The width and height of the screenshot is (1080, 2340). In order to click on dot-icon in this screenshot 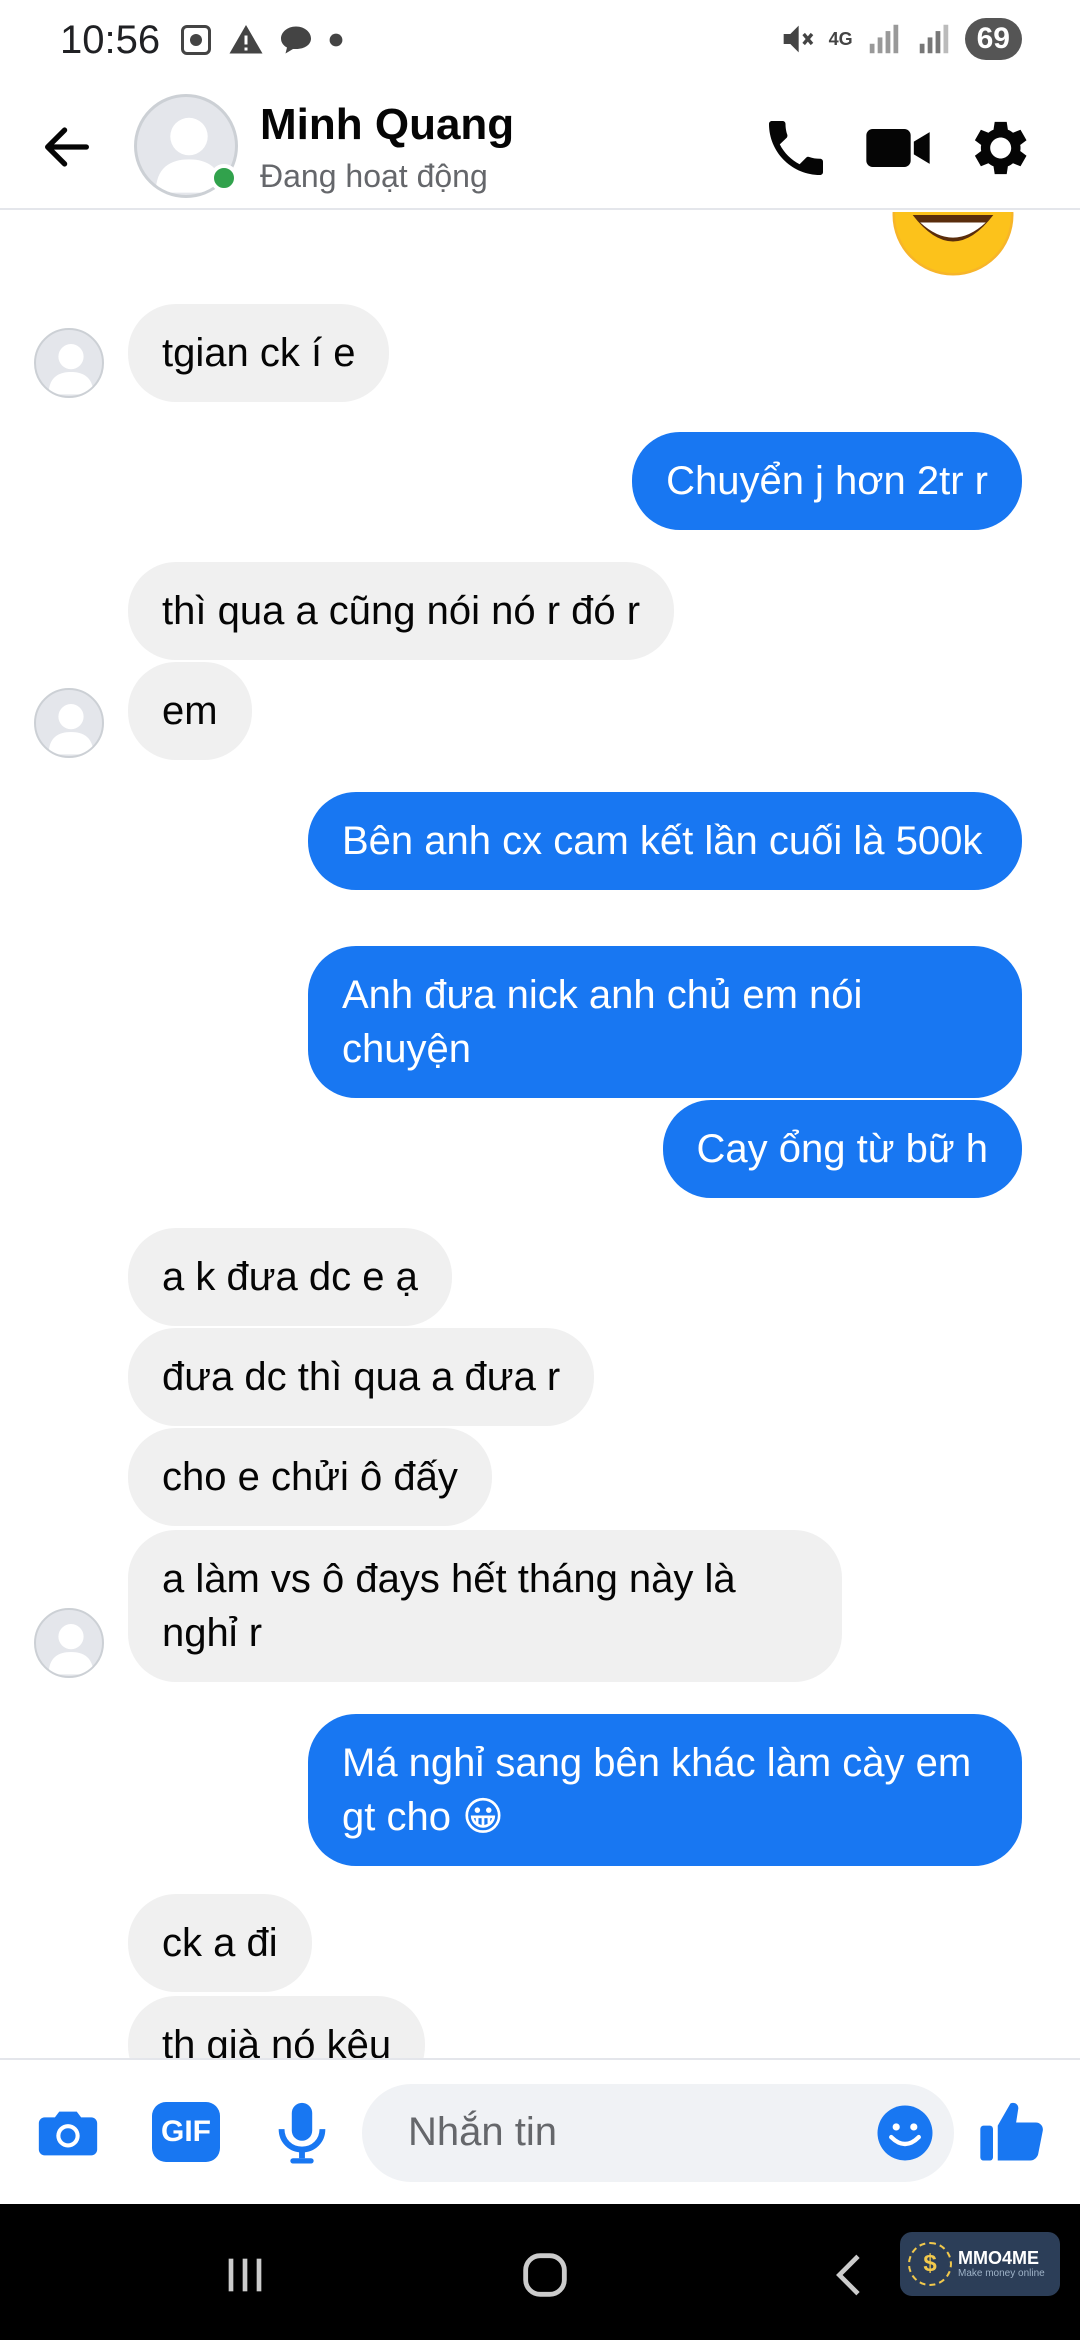, I will do `click(336, 40)`.